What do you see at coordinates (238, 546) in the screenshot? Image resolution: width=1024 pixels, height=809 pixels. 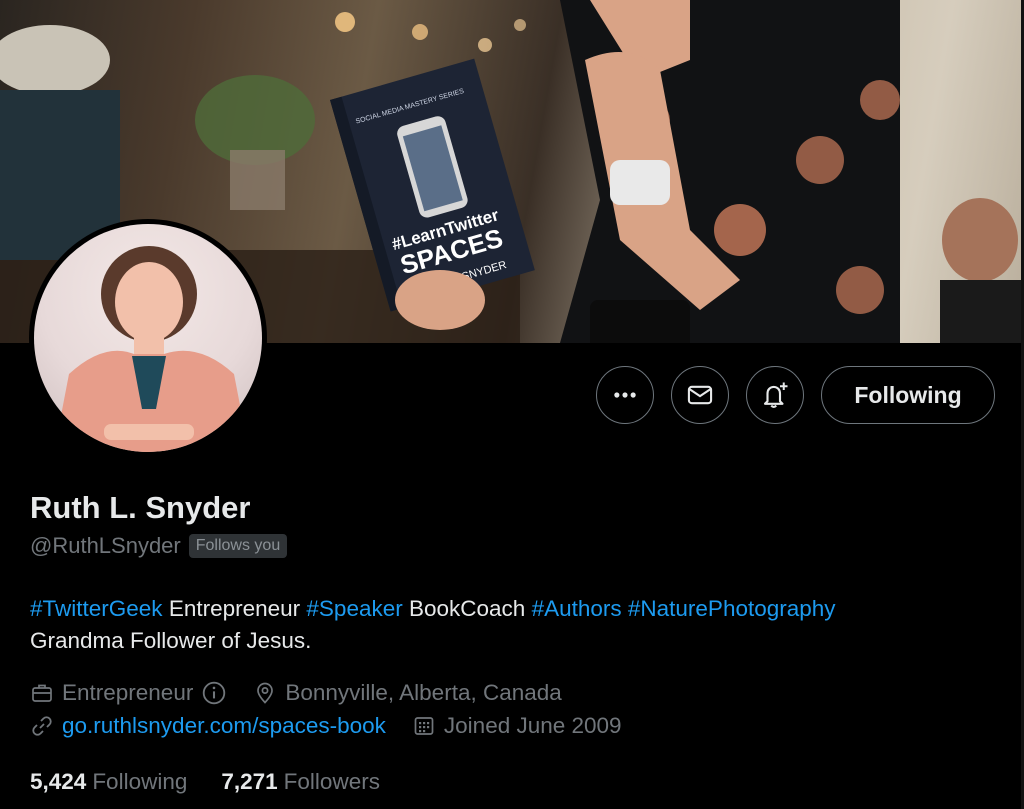 I see `follows-you-badge: Follows you` at bounding box center [238, 546].